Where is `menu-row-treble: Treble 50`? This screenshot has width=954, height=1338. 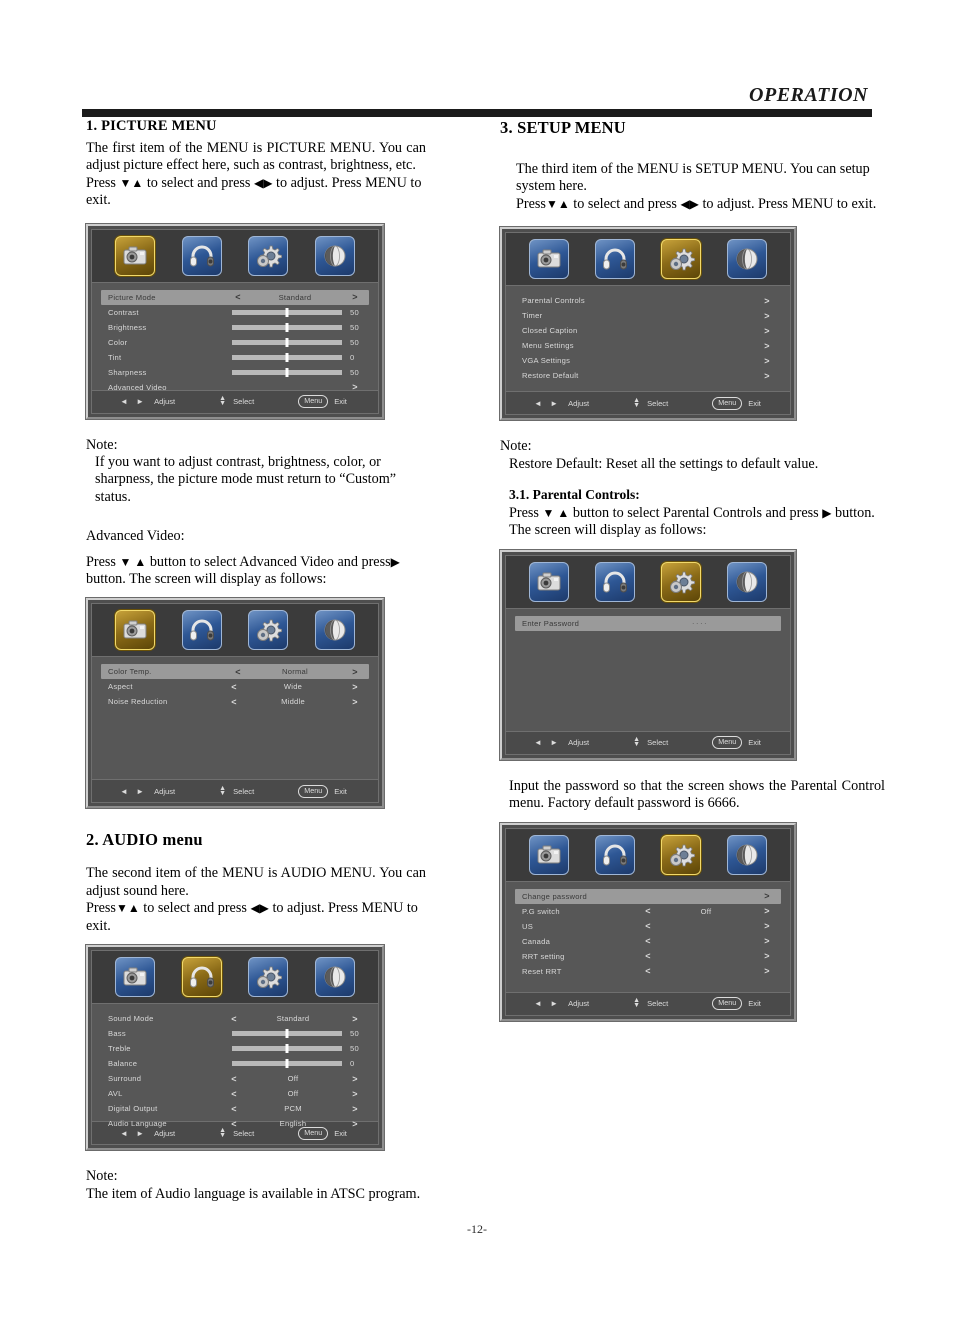 menu-row-treble: Treble 50 is located at coordinates (235, 1048).